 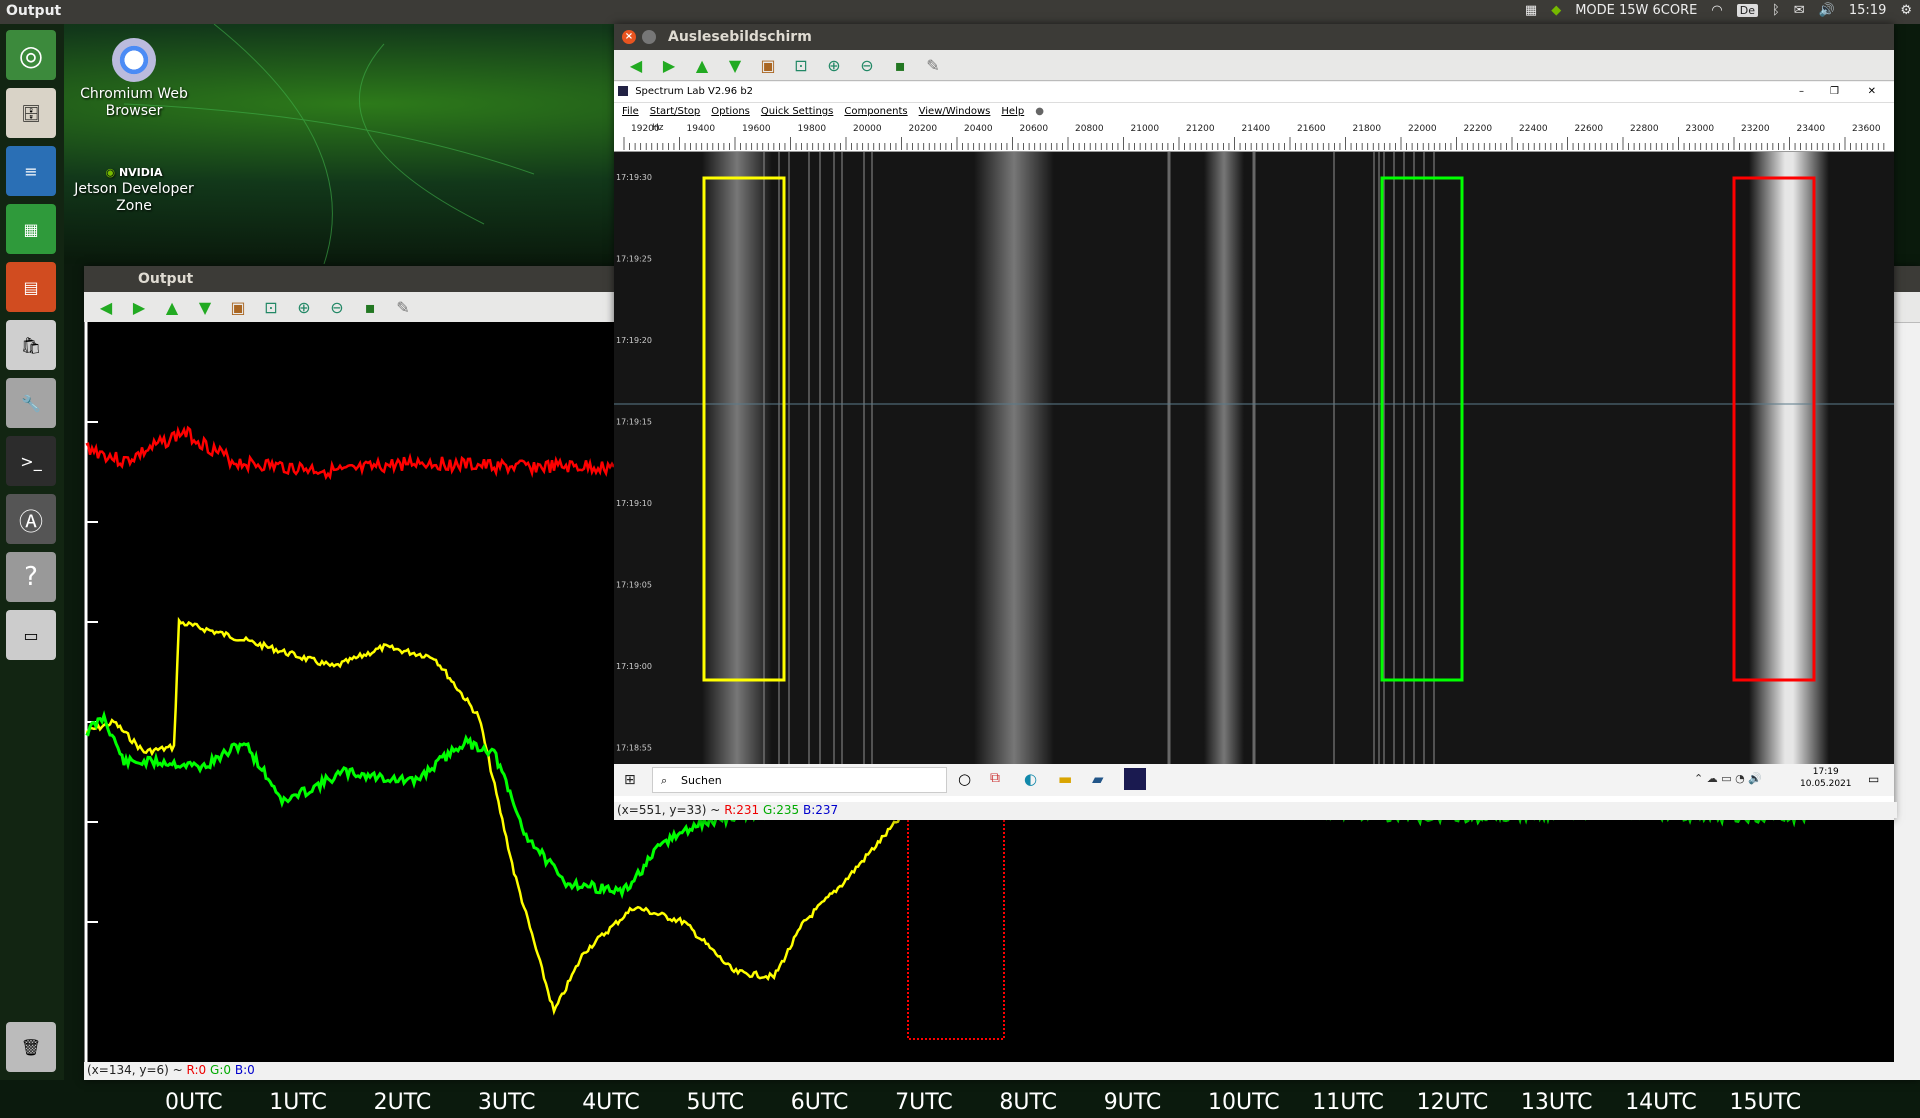 What do you see at coordinates (1034, 129) in the screenshot?
I see `freq-tick-label: 20600` at bounding box center [1034, 129].